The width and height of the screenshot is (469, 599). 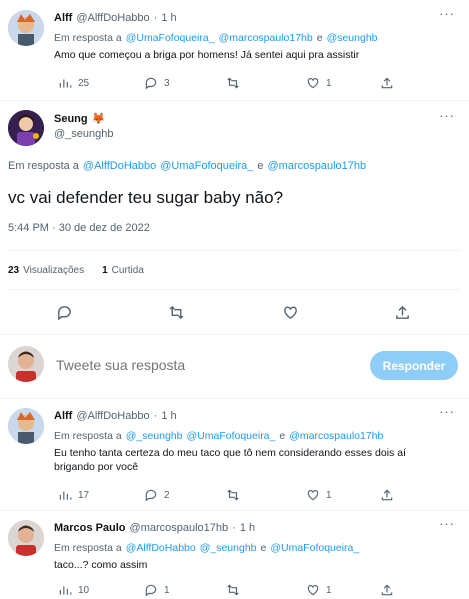 I want to click on author-name: Seung, so click(x=71, y=119).